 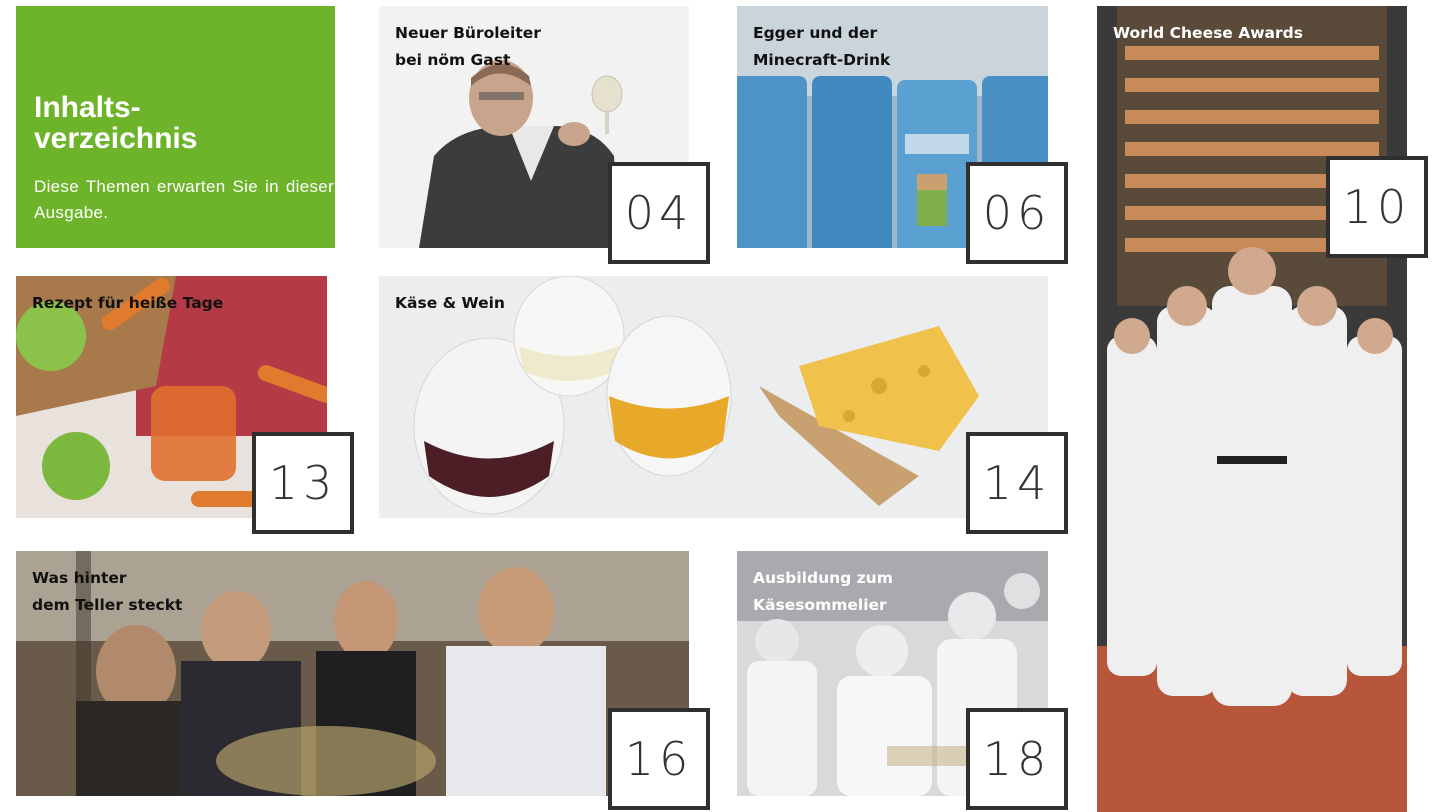 What do you see at coordinates (450, 303) in the screenshot?
I see `article-caption: Käse & Wein` at bounding box center [450, 303].